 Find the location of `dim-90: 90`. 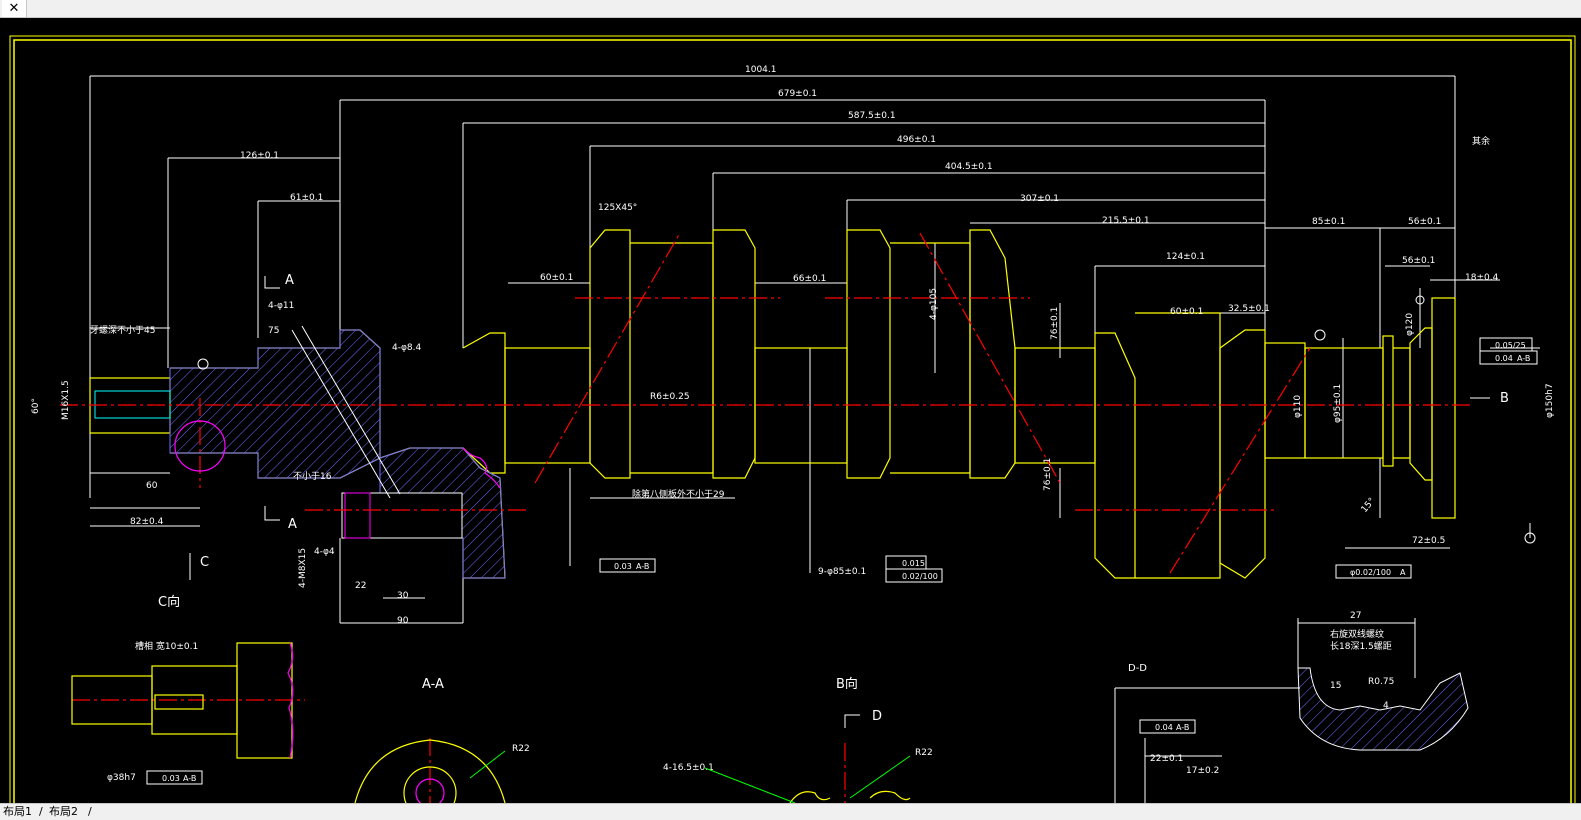

dim-90: 90 is located at coordinates (403, 621).